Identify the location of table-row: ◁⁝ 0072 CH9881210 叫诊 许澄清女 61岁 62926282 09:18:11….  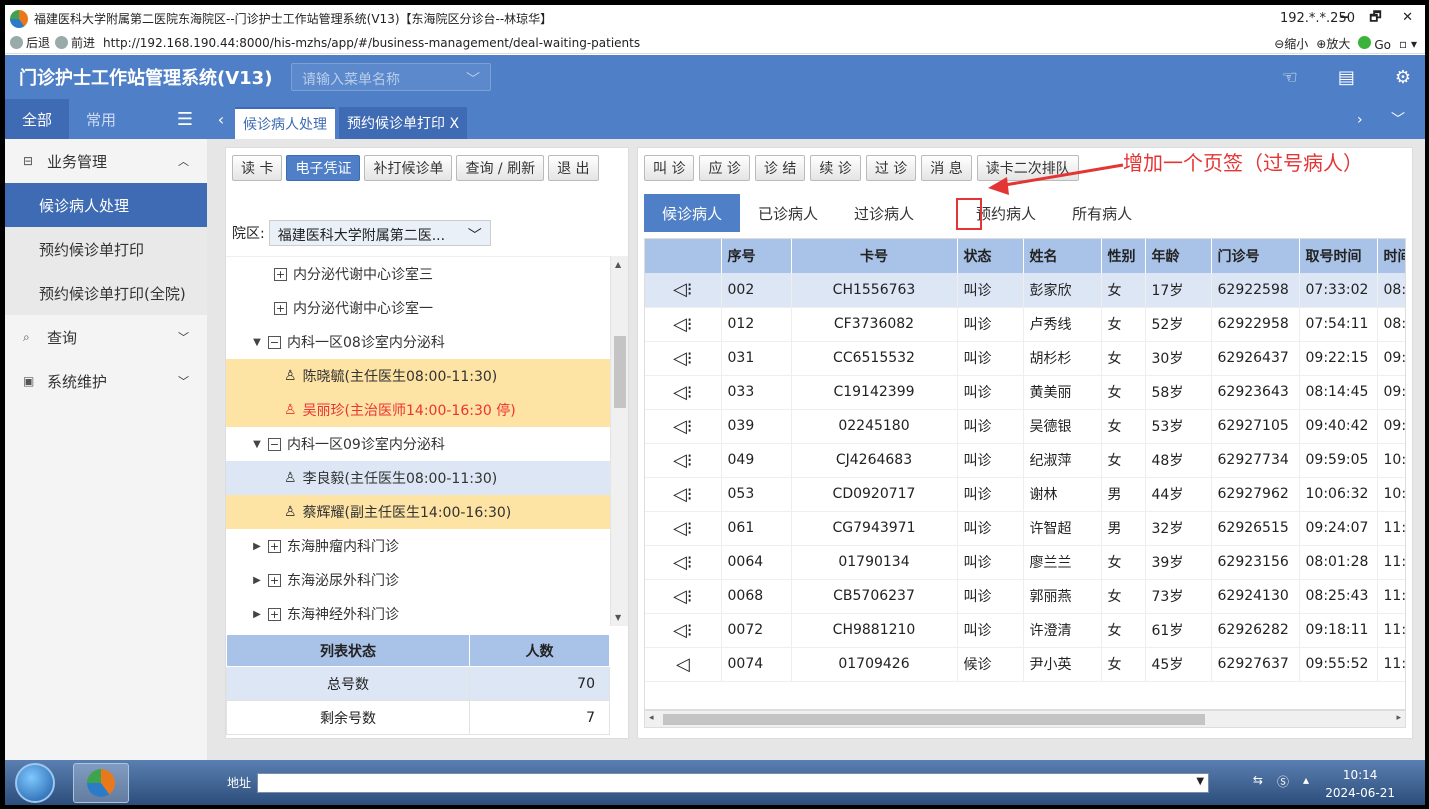
(1025, 630).